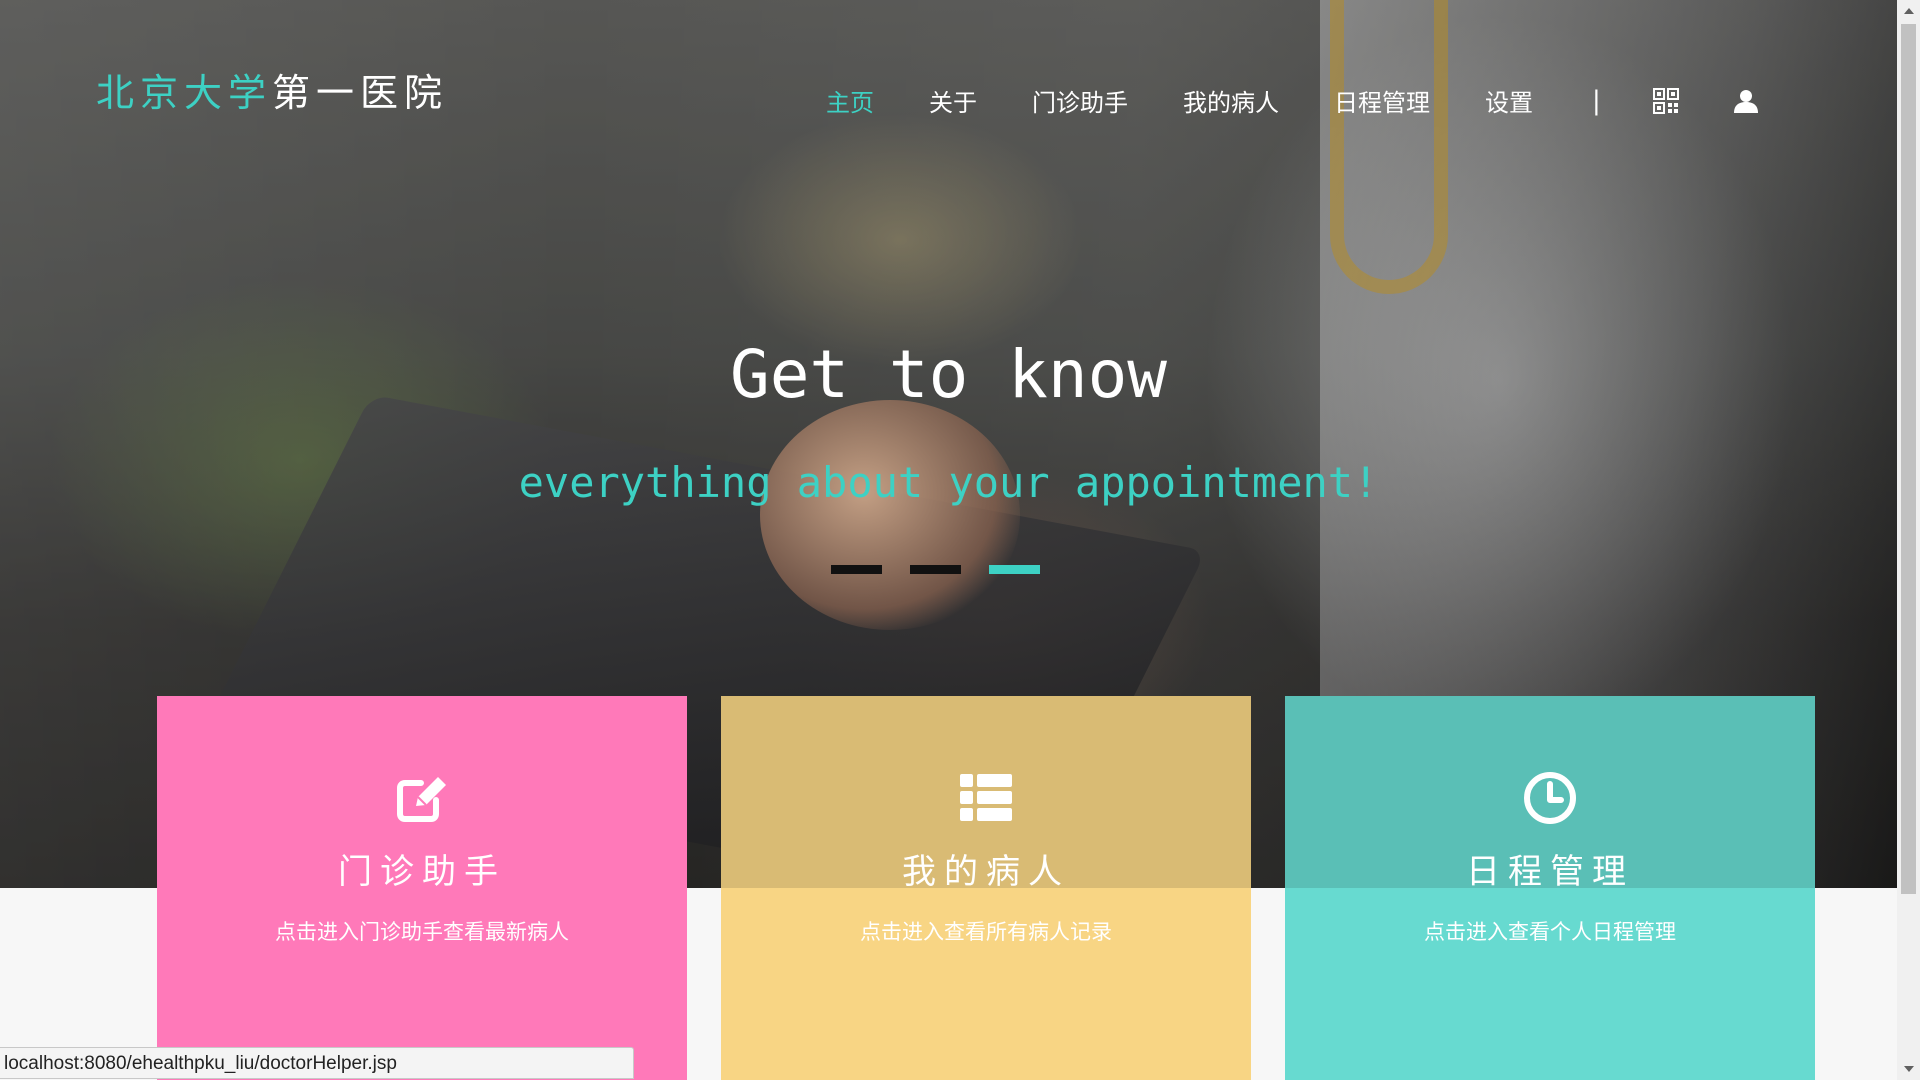 This screenshot has width=1920, height=1080. I want to click on chevron-up-icon, so click(1908, 11).